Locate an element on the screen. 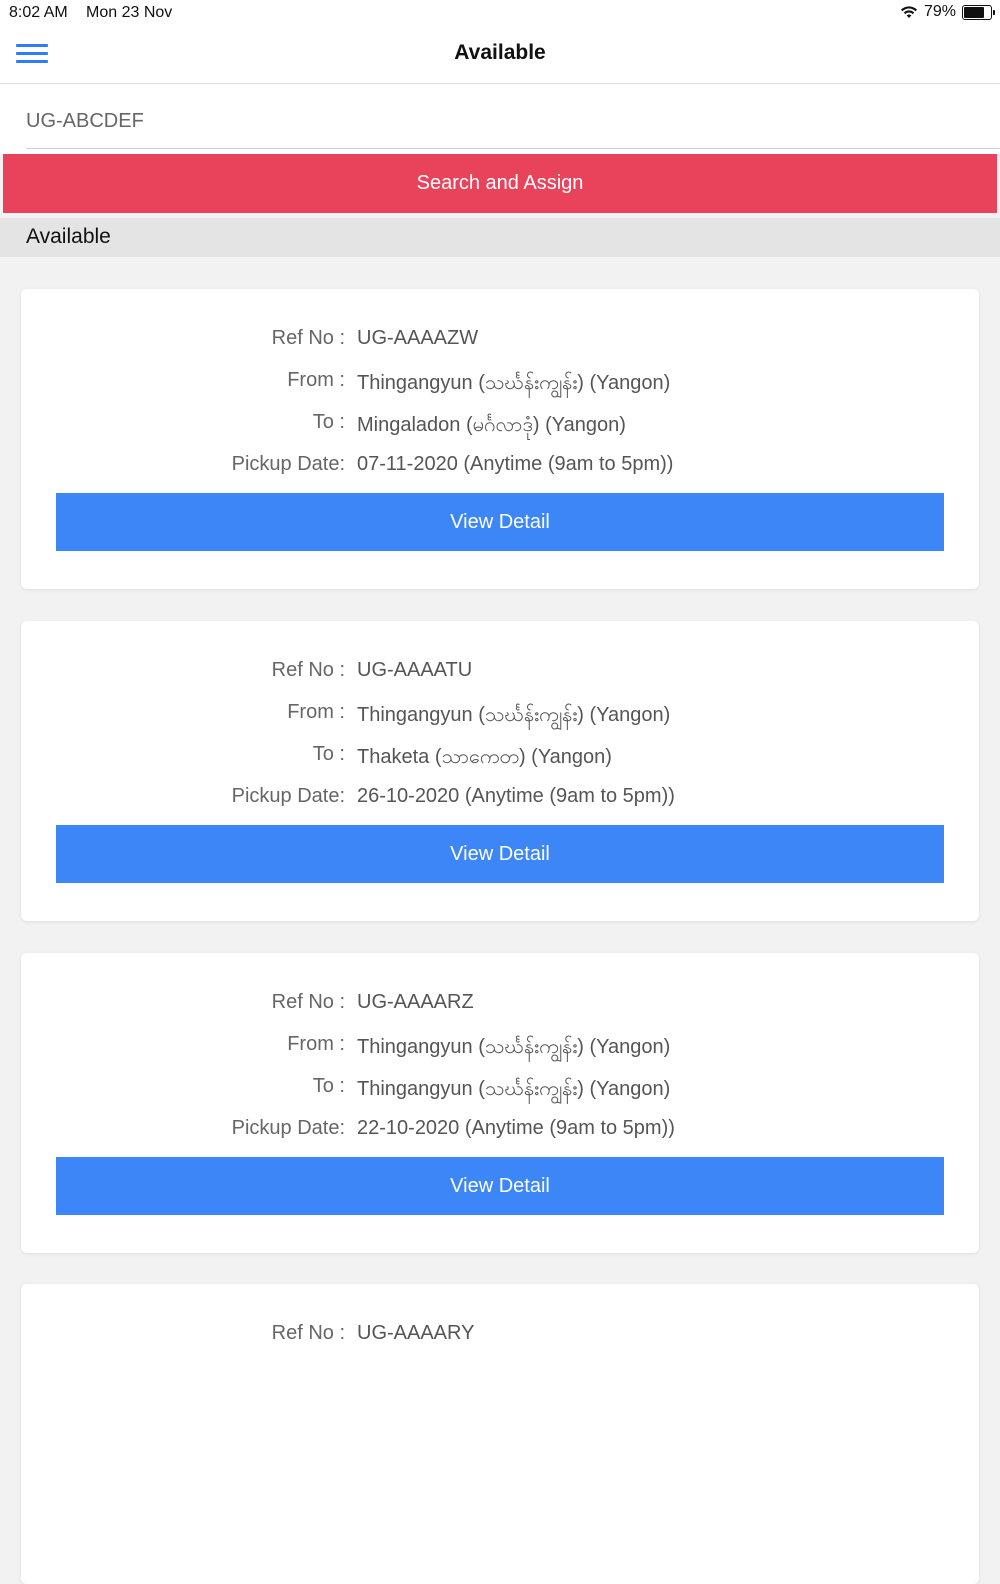  battery-level is located at coordinates (974, 12).